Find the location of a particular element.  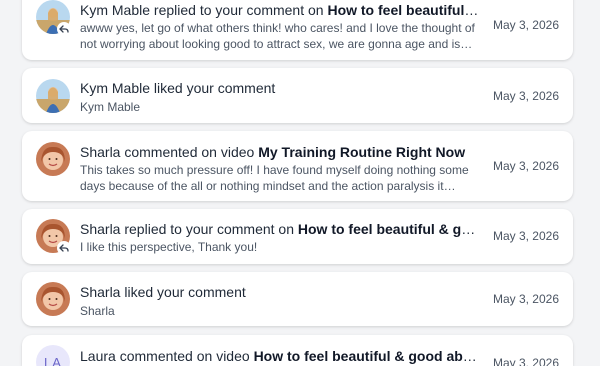

target-video-link: My Training Routine Right Now is located at coordinates (361, 152).